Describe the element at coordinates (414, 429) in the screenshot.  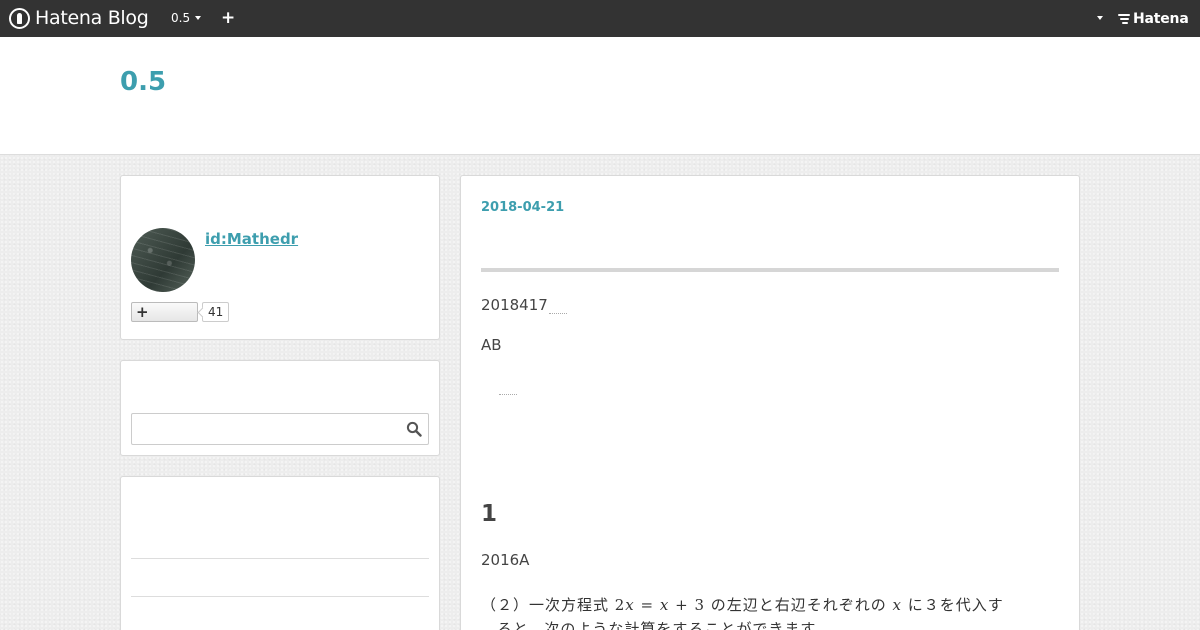
I see `search-icon` at that location.